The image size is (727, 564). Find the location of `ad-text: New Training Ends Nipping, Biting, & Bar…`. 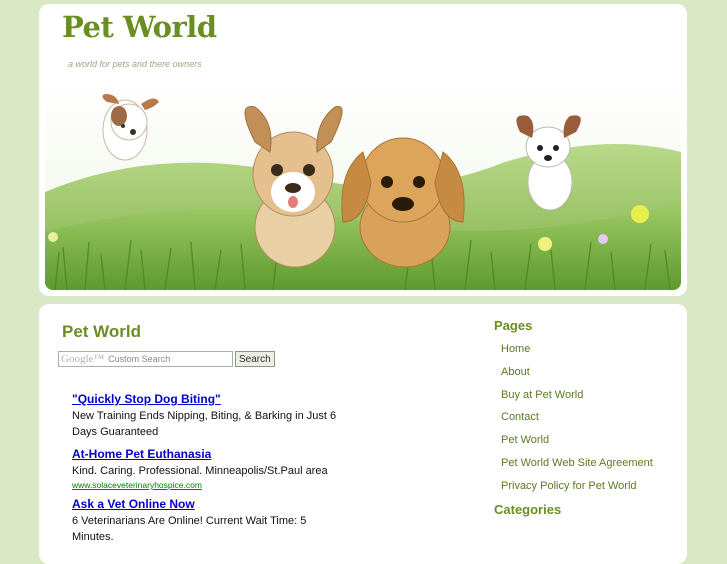

ad-text: New Training Ends Nipping, Biting, & Bar… is located at coordinates (204, 424).